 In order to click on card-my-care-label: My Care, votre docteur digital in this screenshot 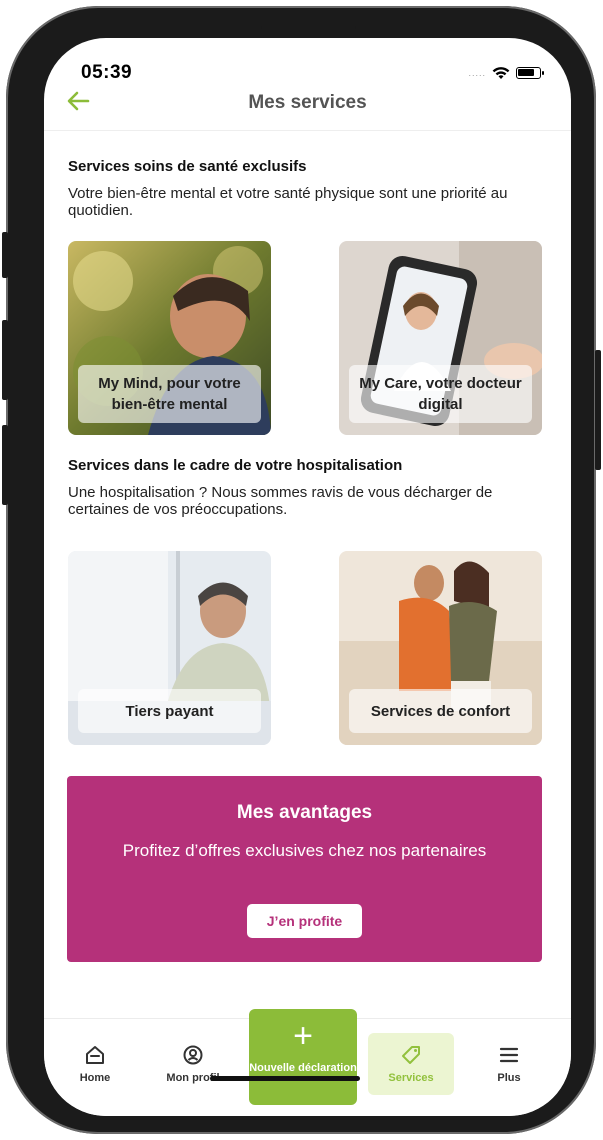, I will do `click(440, 394)`.